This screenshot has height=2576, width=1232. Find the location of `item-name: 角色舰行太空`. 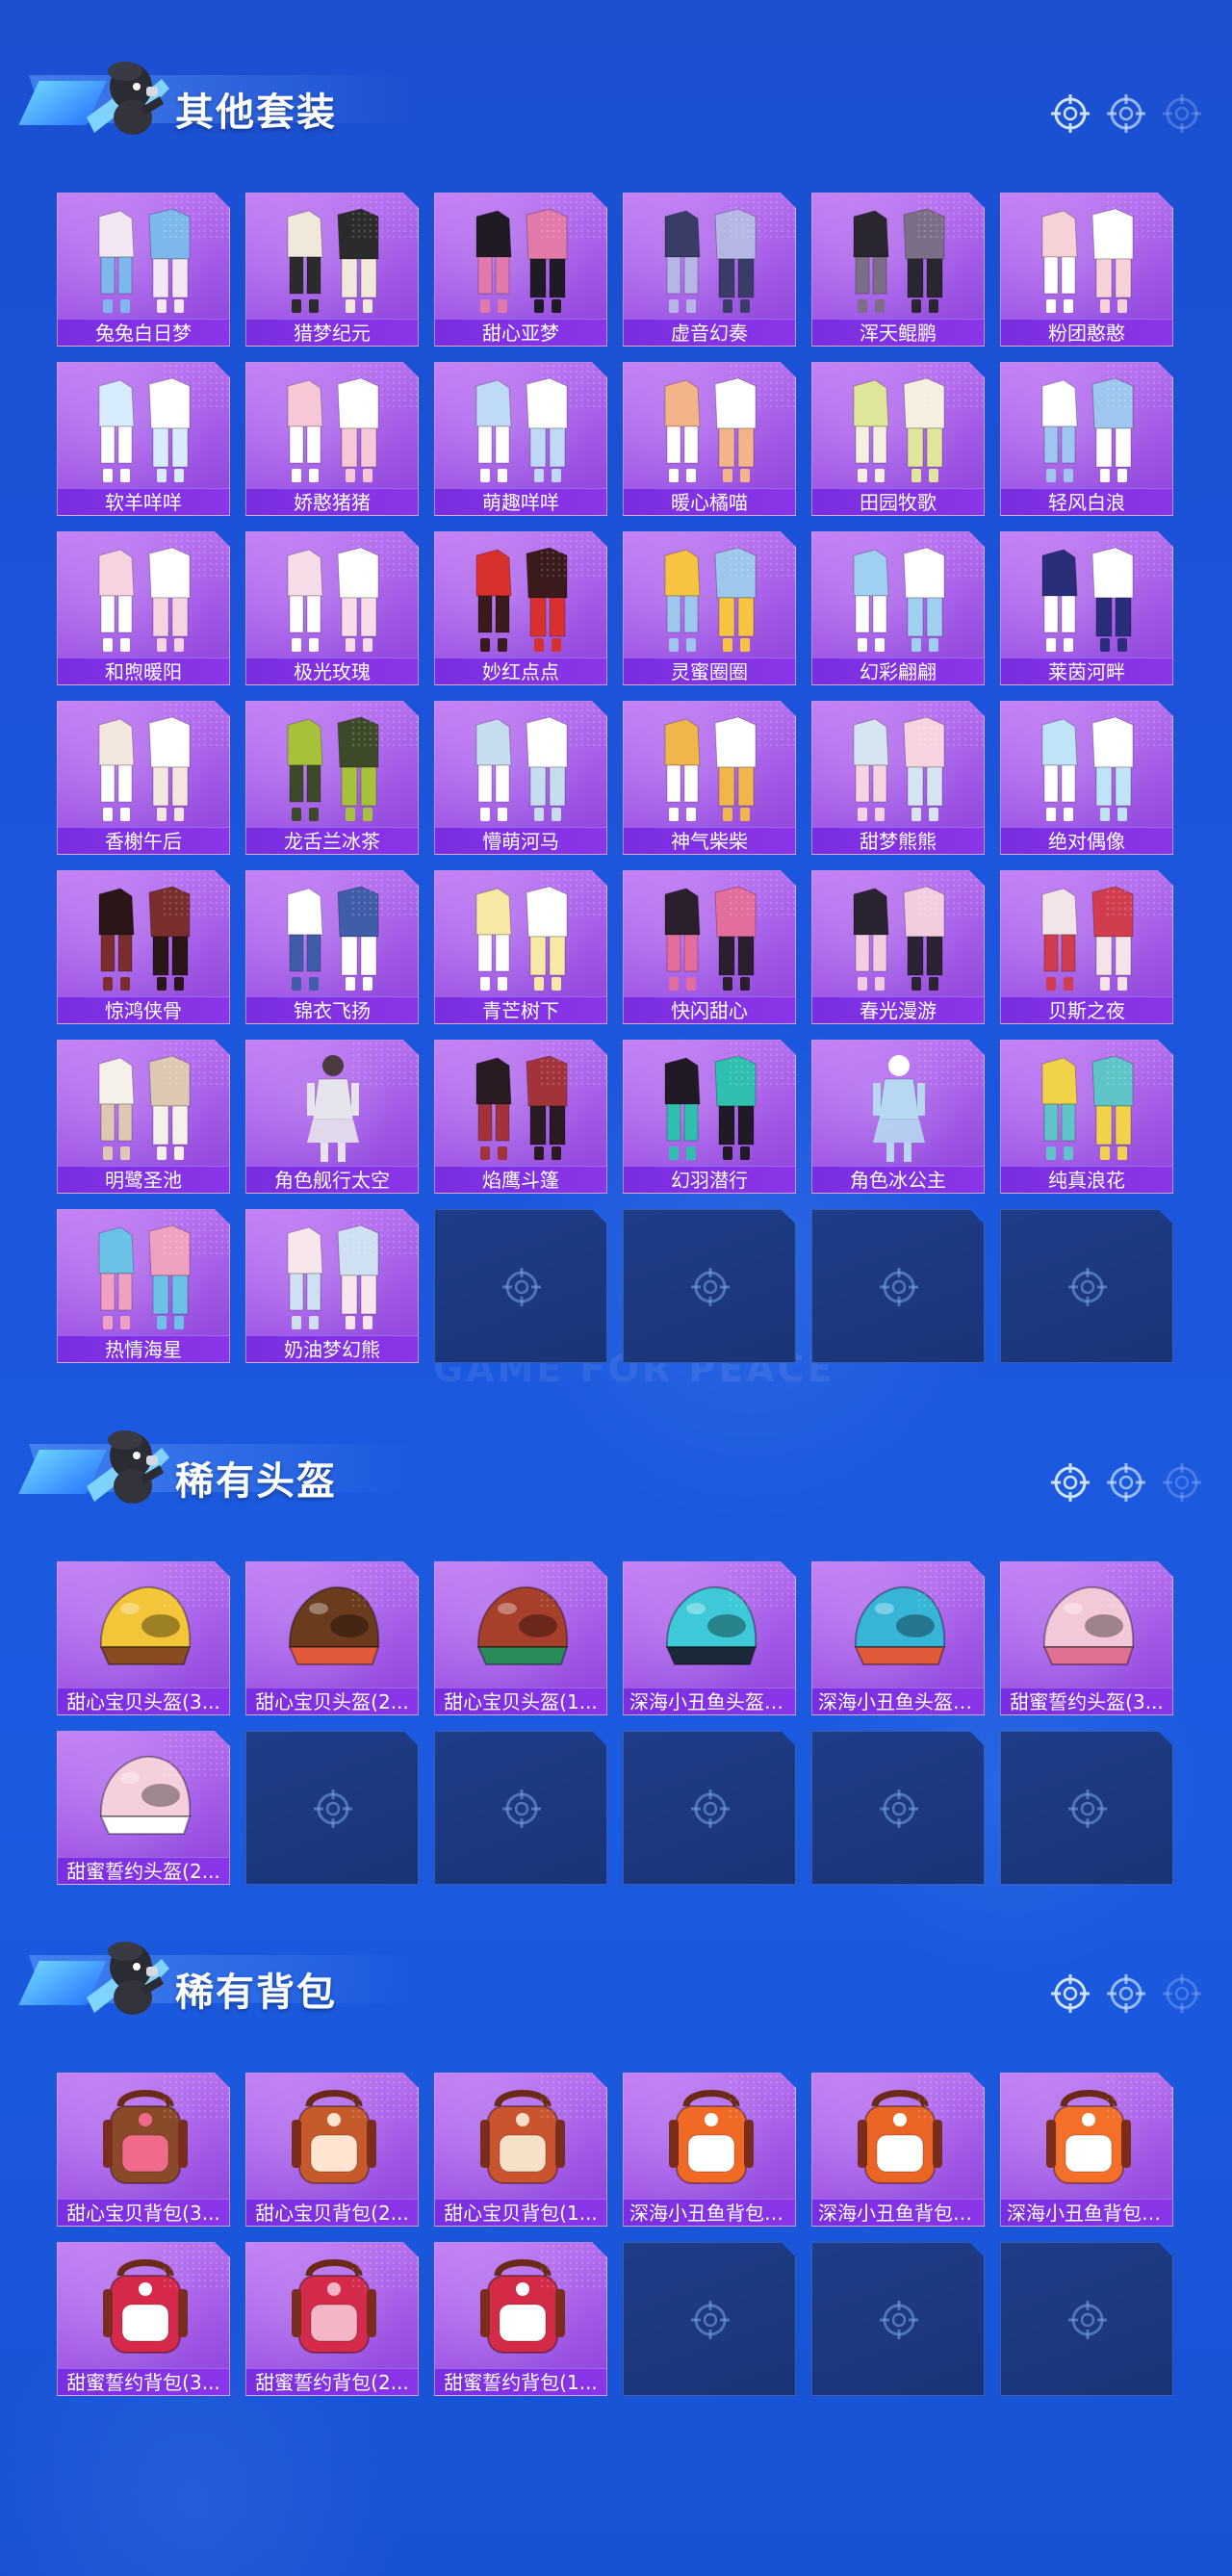

item-name: 角色舰行太空 is located at coordinates (332, 1180).